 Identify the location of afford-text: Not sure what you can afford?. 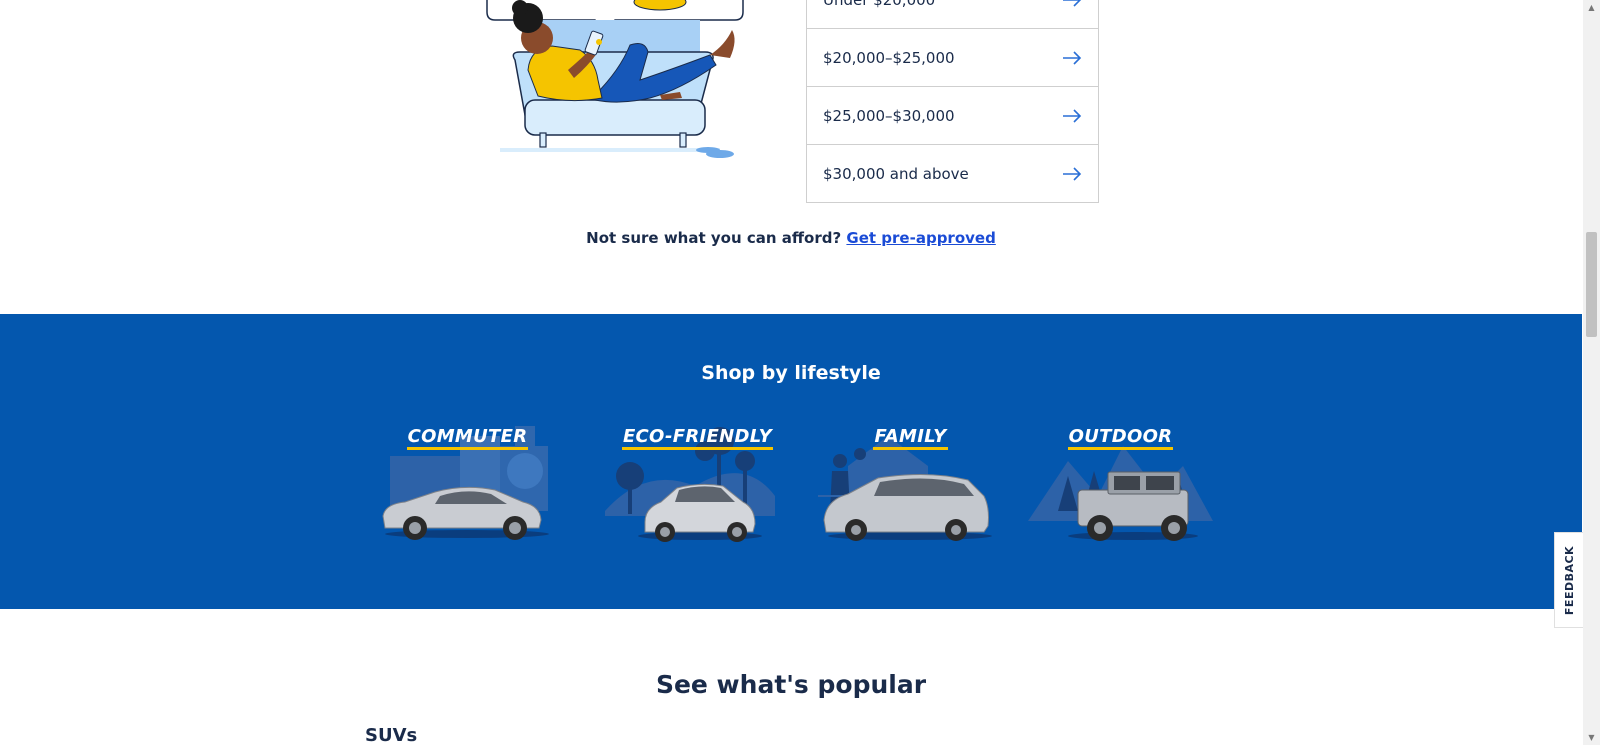
(714, 238).